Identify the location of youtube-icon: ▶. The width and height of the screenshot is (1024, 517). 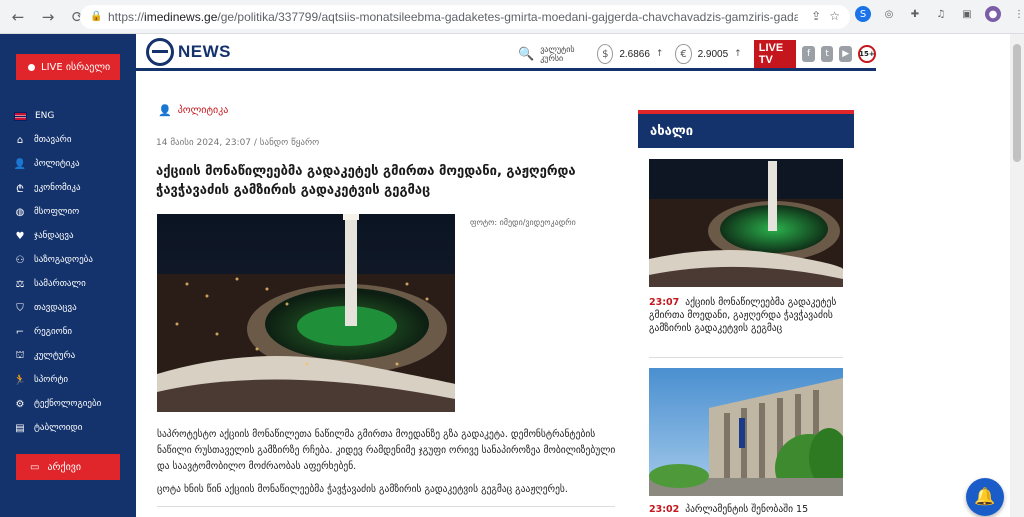
(845, 54).